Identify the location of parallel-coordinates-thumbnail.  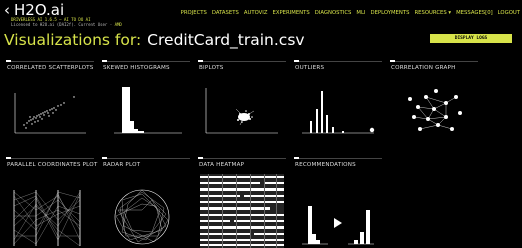
(47, 218).